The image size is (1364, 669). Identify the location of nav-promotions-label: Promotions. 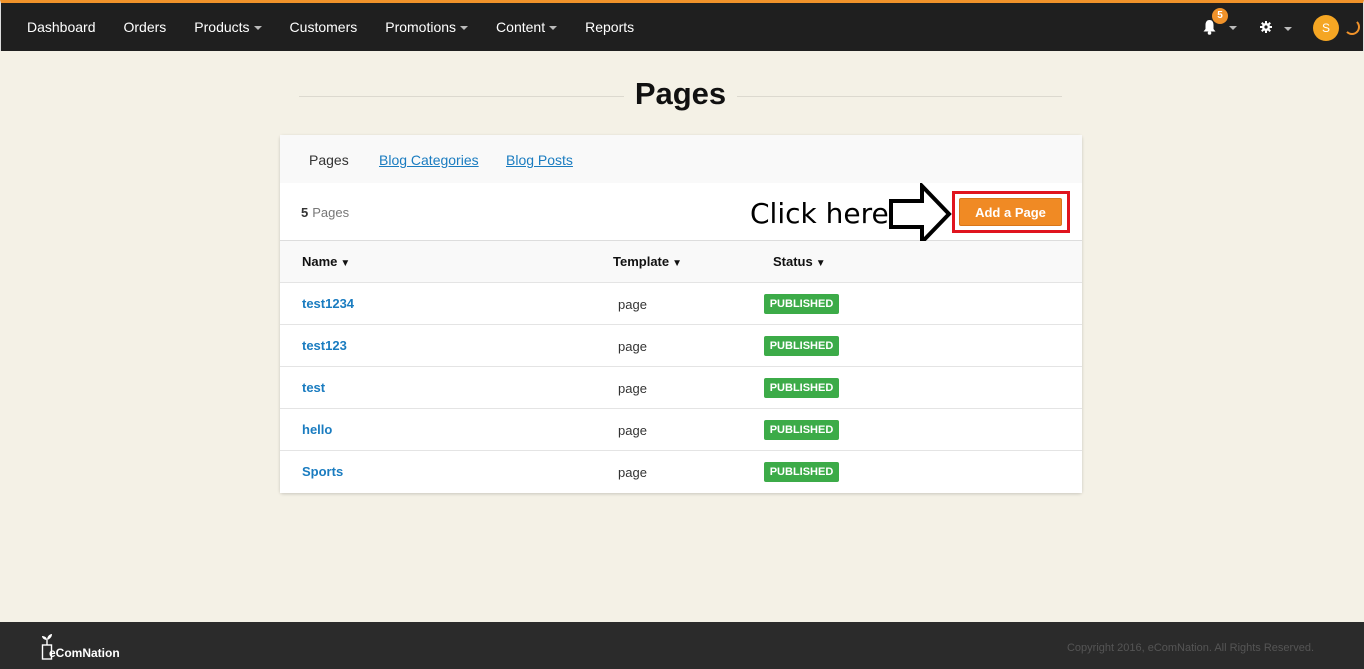
(421, 27).